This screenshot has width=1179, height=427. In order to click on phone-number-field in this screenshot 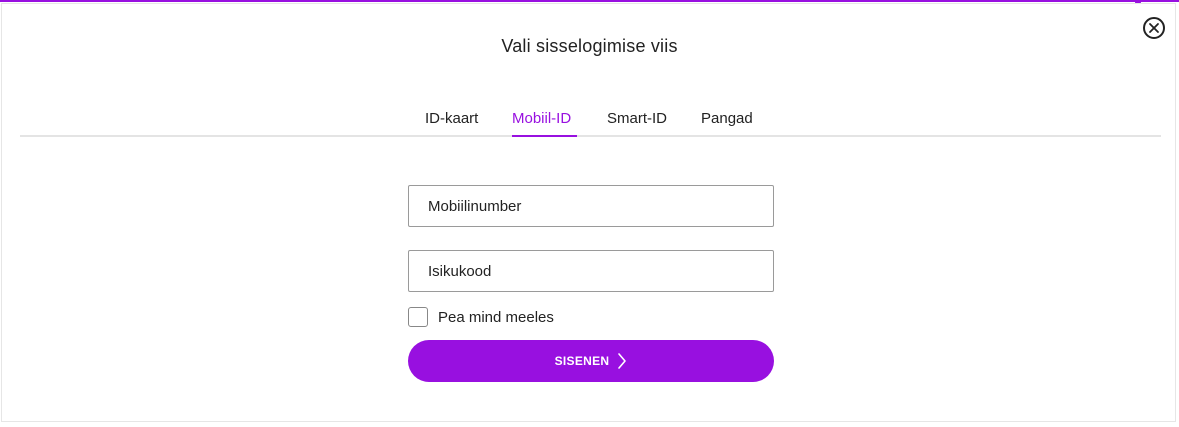, I will do `click(591, 206)`.